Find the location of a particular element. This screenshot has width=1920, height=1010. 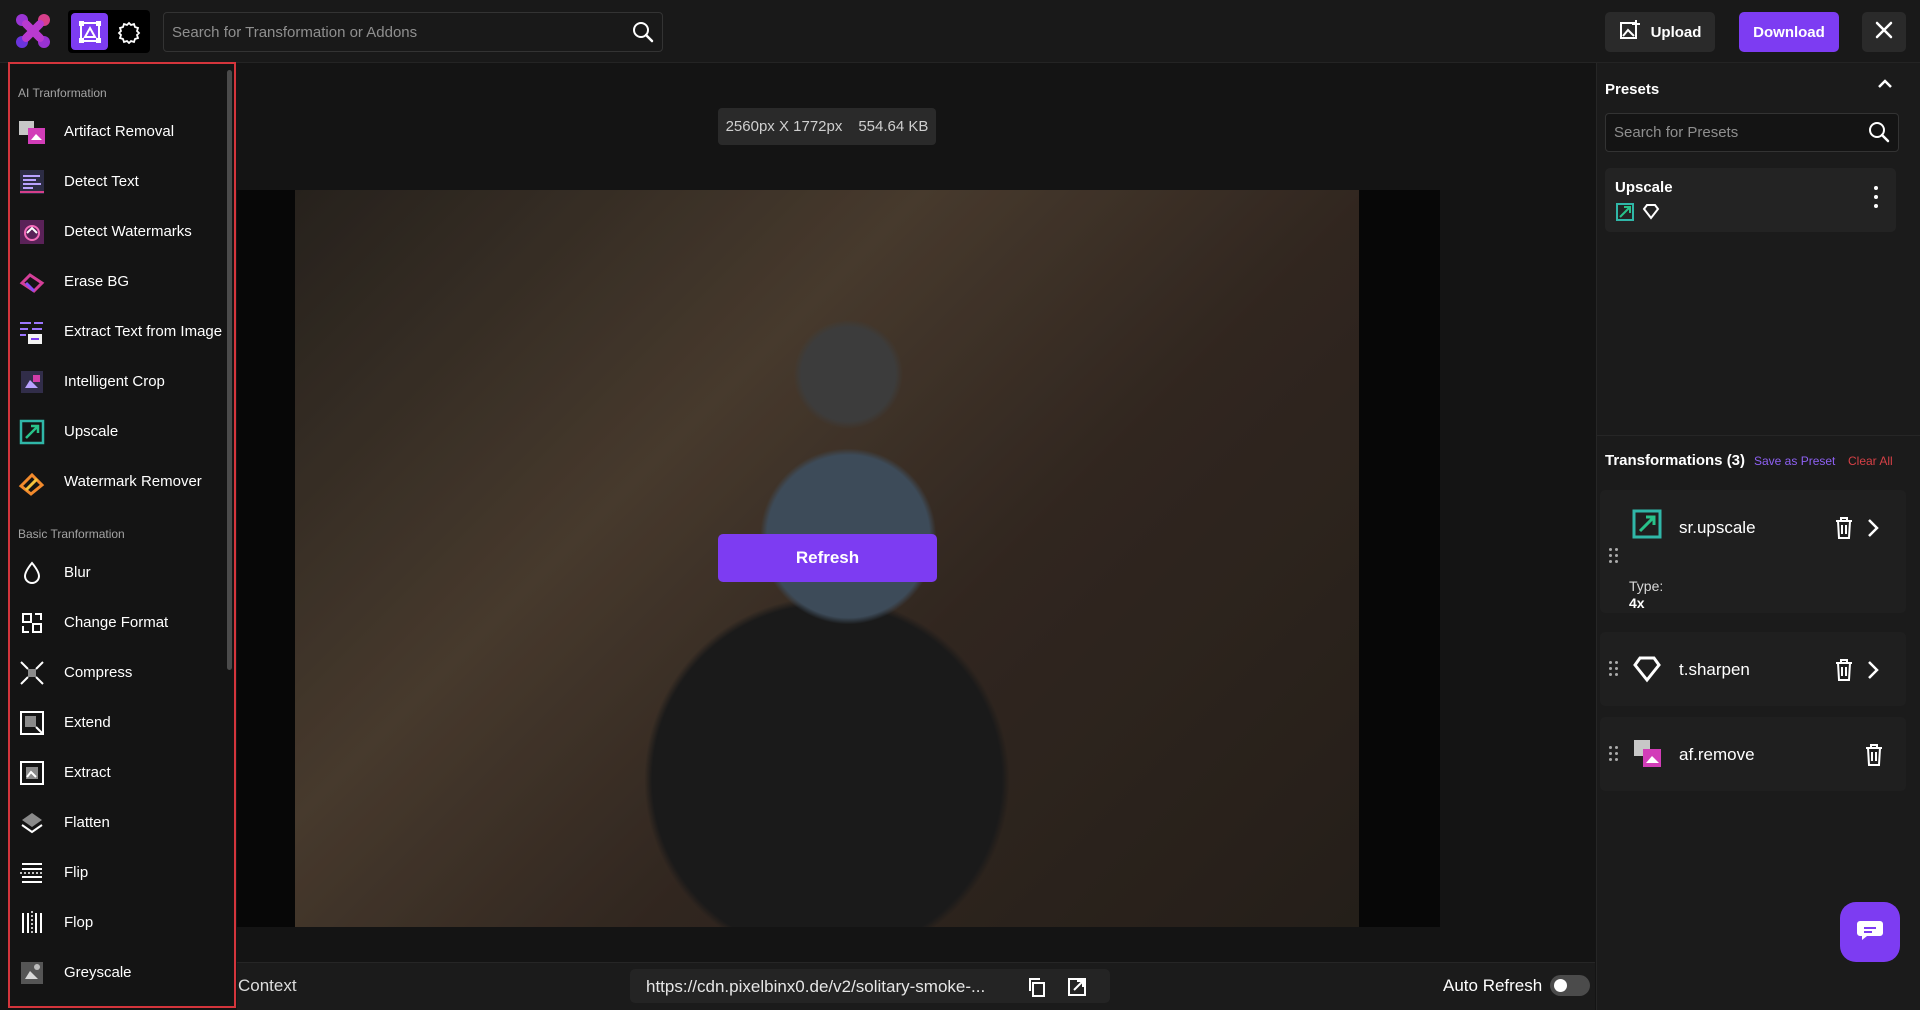

preset-name: Upscale is located at coordinates (1644, 187).